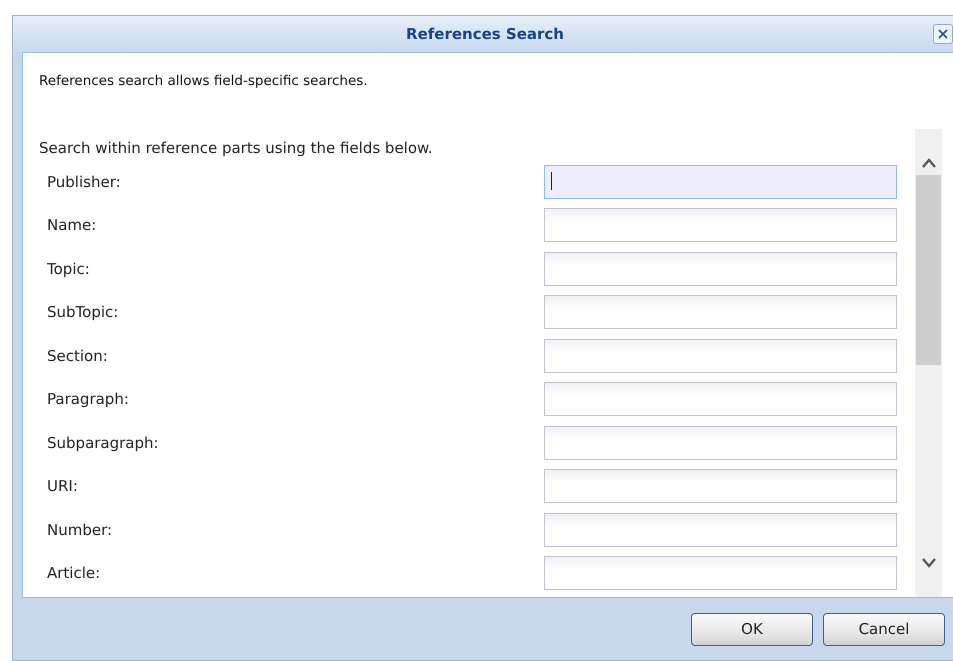 The width and height of the screenshot is (953, 661). I want to click on instructions-text: Search within reference parts using the fields below., so click(236, 148).